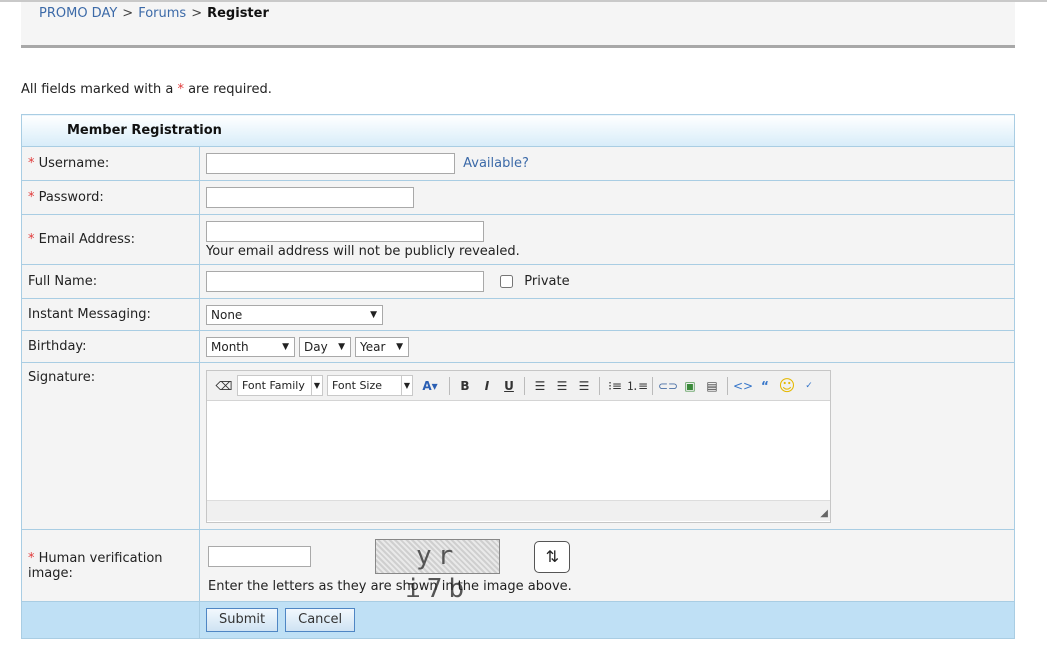 This screenshot has width=1047, height=663. What do you see at coordinates (294, 314) in the screenshot?
I see `im-select: None ▼` at bounding box center [294, 314].